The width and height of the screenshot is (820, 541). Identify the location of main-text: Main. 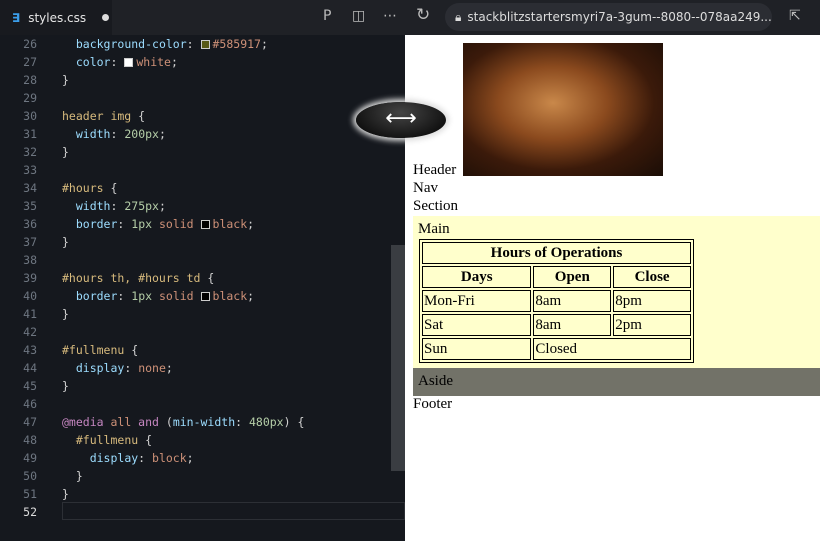
(434, 229).